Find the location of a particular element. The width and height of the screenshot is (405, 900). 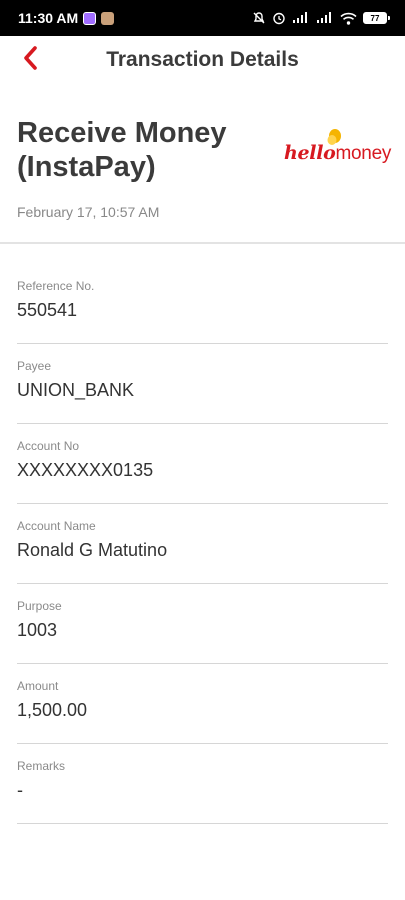

field-amount: Amount 1,500.00 is located at coordinates (202, 704).